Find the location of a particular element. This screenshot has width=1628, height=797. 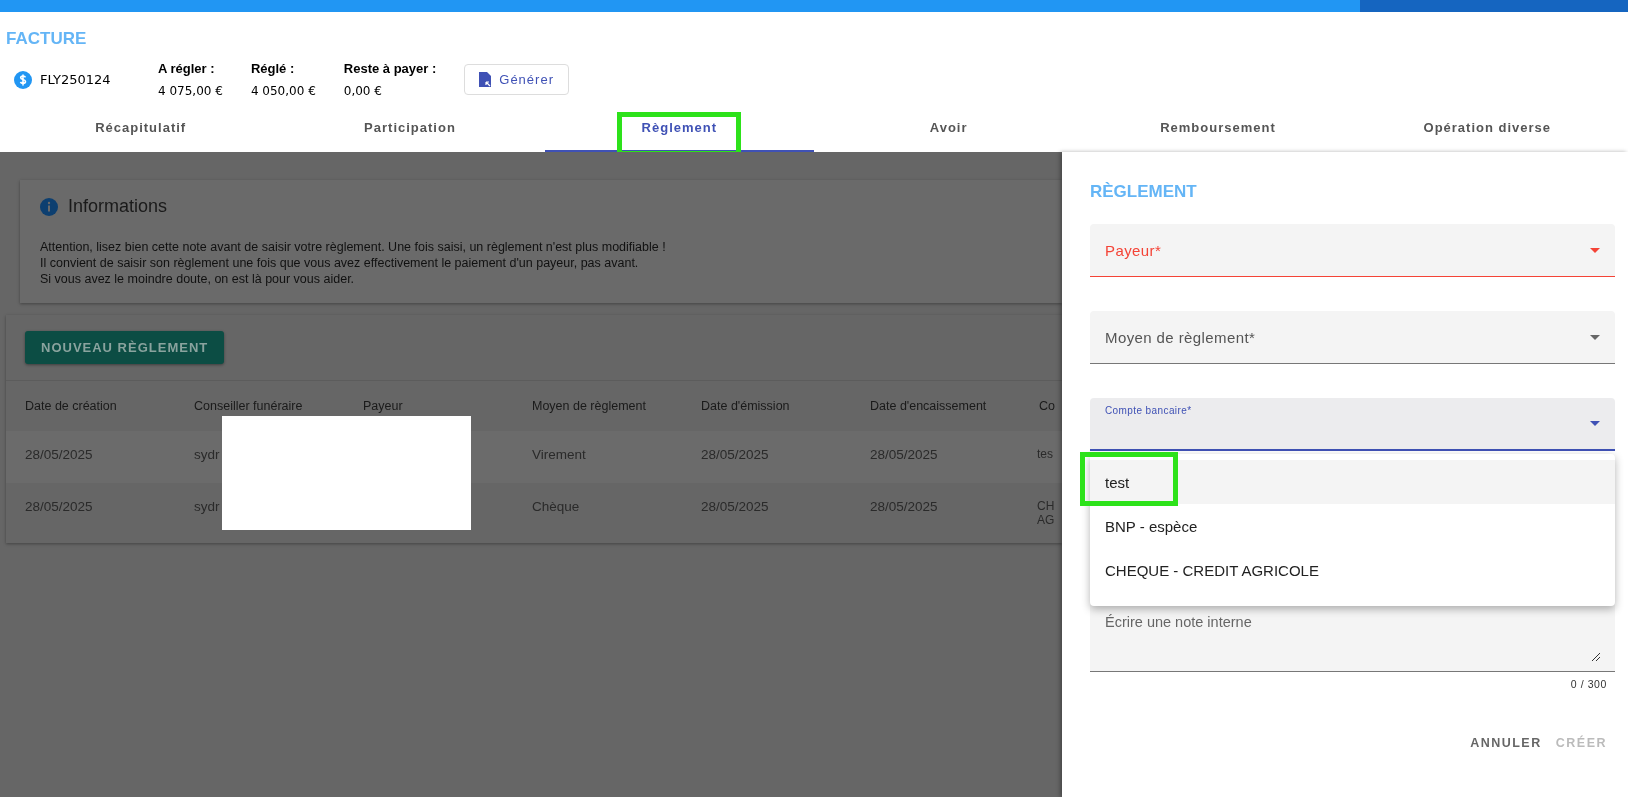

column-header: Moyen de règlement is located at coordinates (589, 406).